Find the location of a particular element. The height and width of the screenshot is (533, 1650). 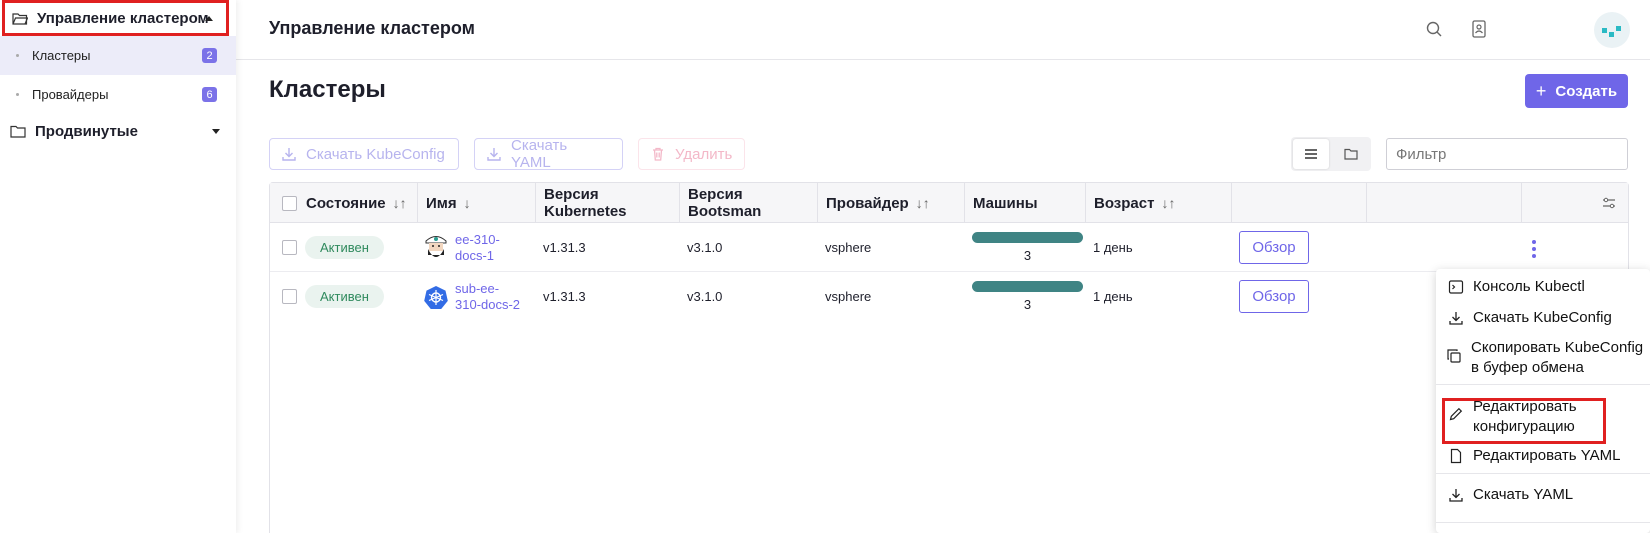

delete-label: Удалить is located at coordinates (704, 154).